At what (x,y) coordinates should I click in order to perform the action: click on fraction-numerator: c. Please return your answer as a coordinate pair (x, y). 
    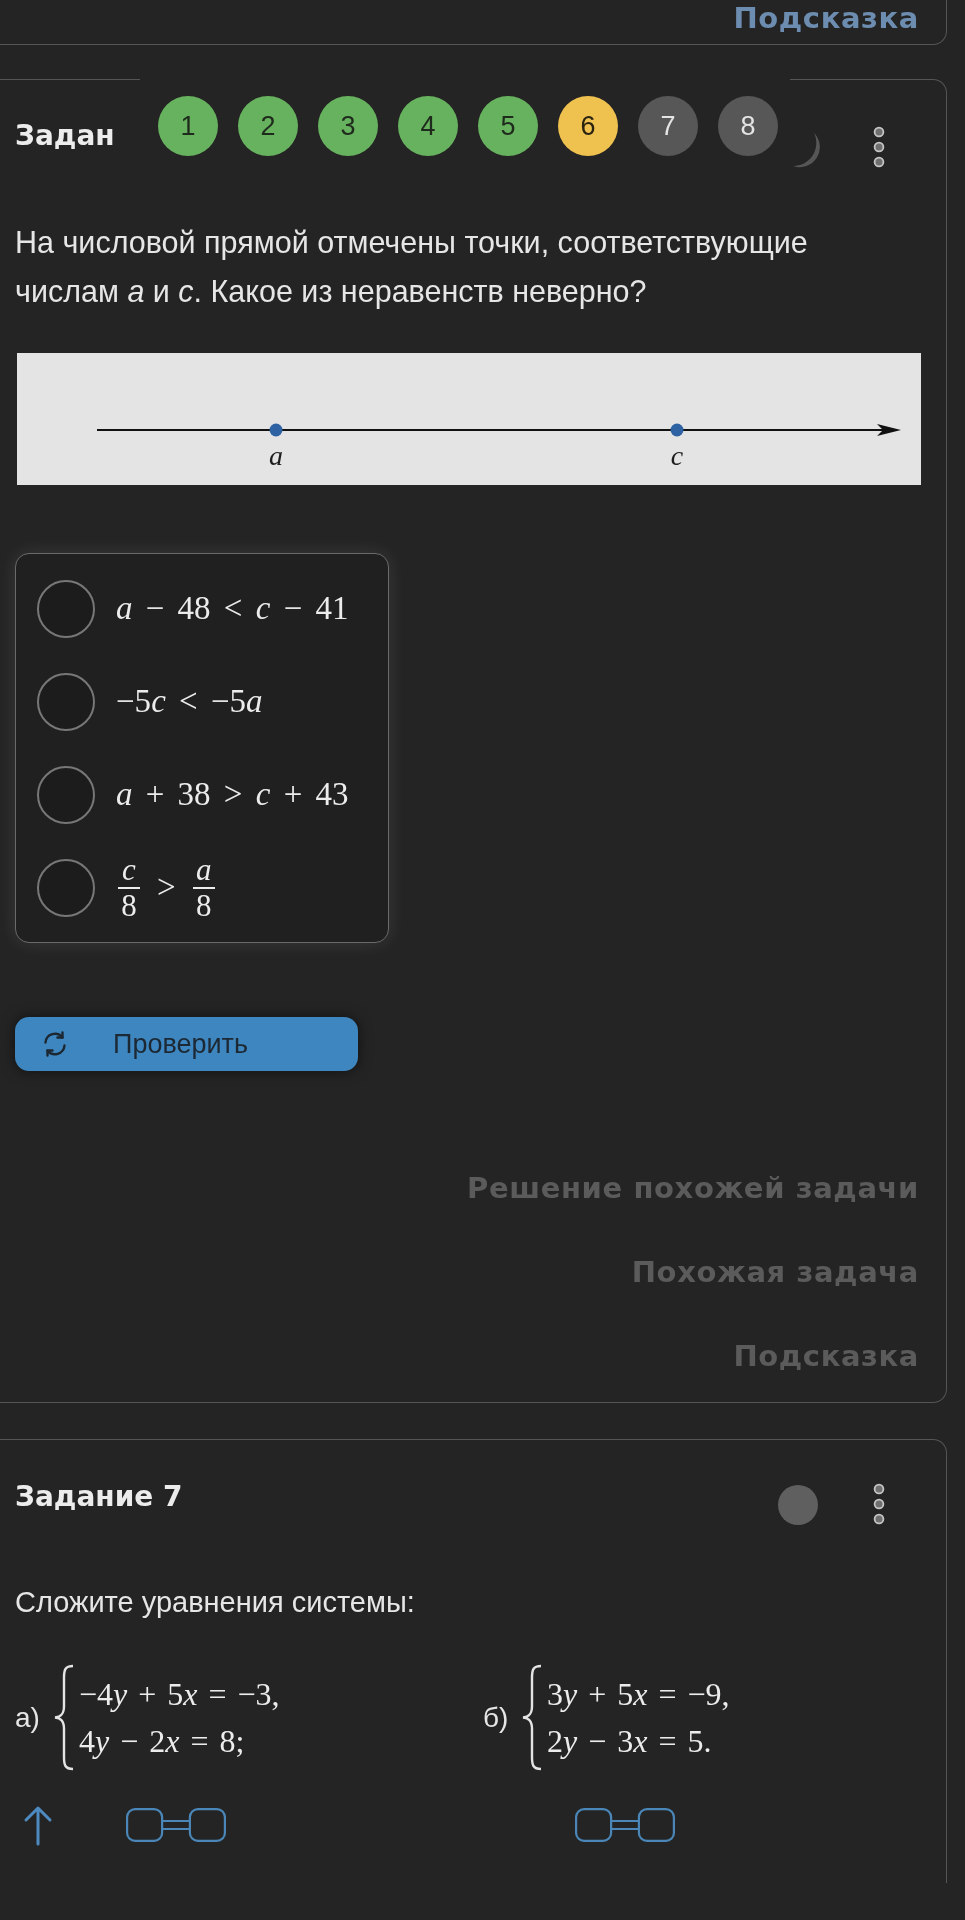
    Looking at the image, I should click on (129, 869).